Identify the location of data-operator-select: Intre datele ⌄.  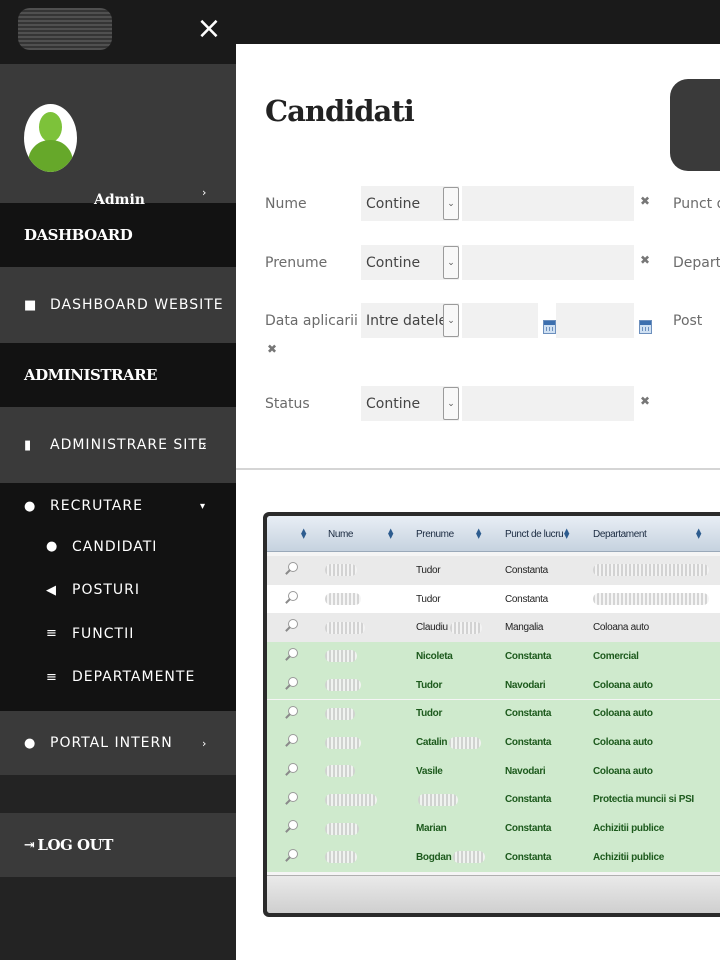
(410, 320).